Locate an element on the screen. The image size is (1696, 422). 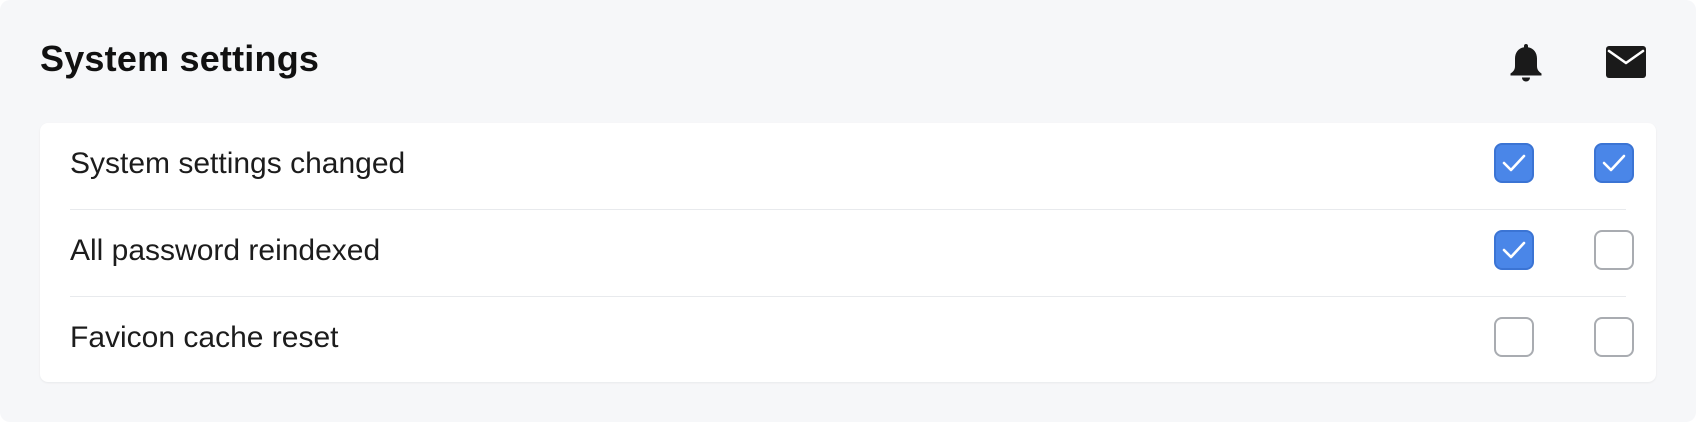
row-label: System settings changed is located at coordinates (238, 163).